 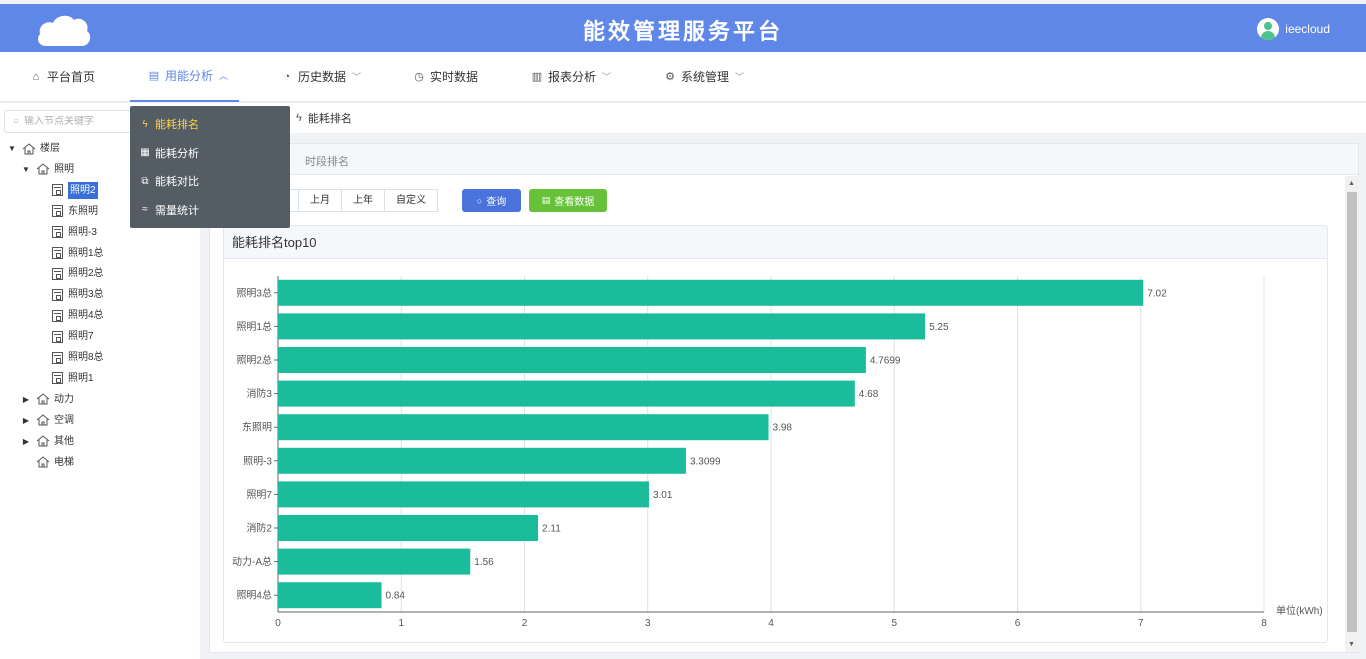 I want to click on nav-item-reports: ▥ 报表分析 ﹀, so click(x=570, y=77).